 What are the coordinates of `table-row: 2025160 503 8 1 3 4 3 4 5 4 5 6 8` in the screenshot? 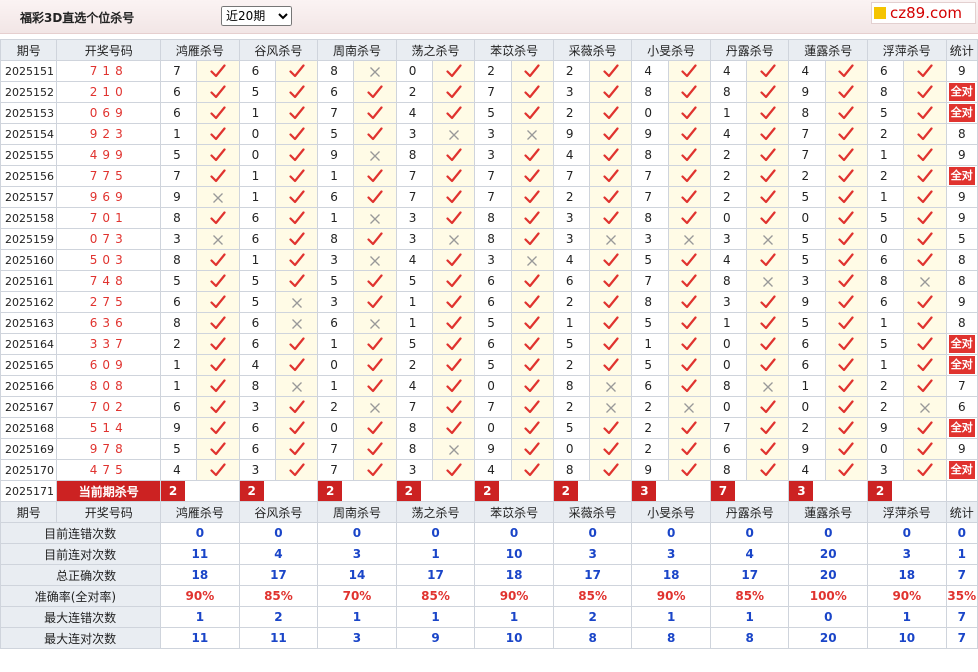 It's located at (489, 260).